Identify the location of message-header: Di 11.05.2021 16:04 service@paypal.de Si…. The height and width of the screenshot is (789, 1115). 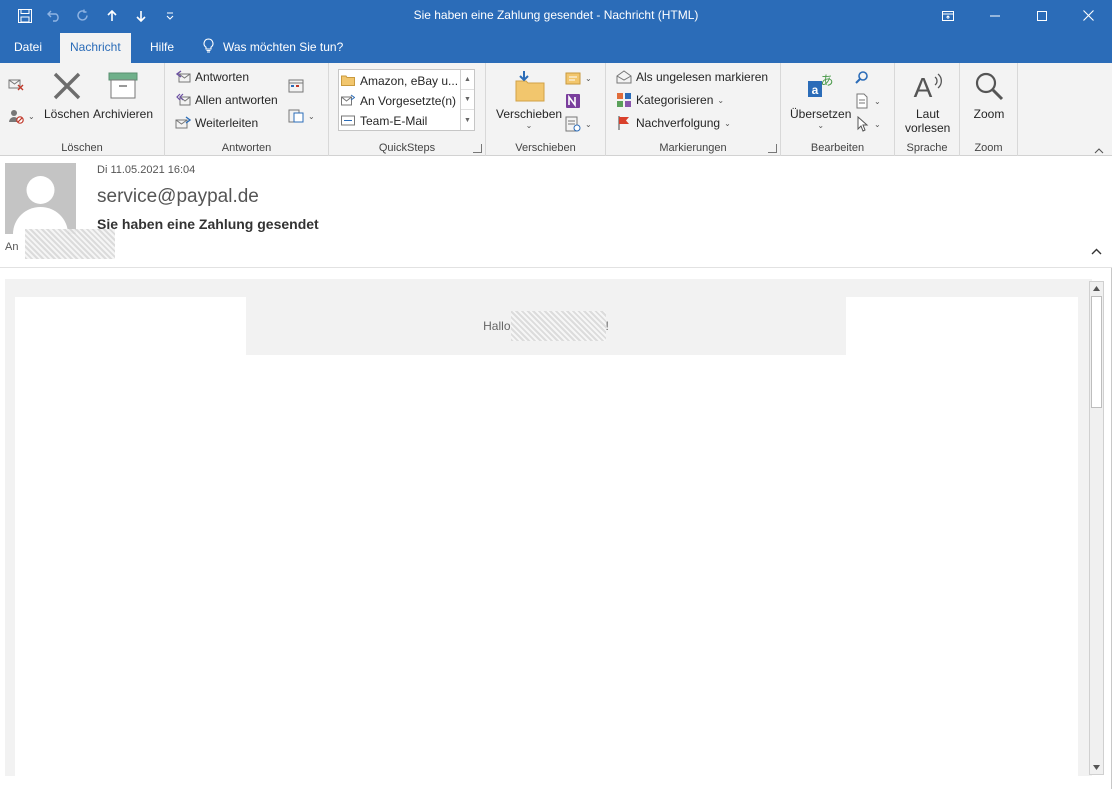
(556, 212).